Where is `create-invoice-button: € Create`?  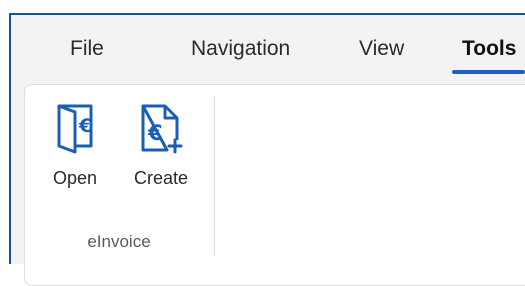 create-invoice-button: € Create is located at coordinates (161, 149).